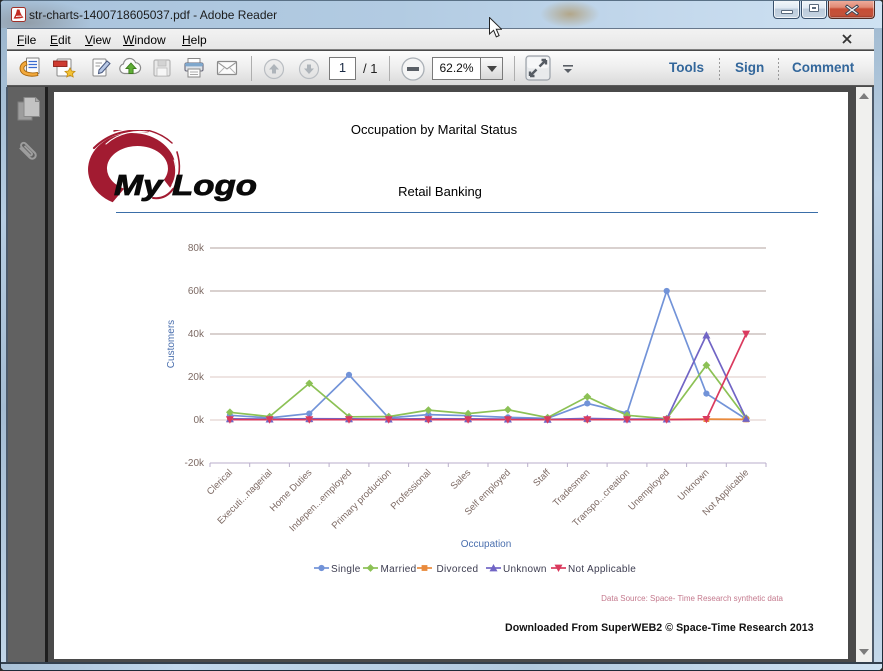 The image size is (883, 671). I want to click on svg-text: Tradesmen, so click(572, 488).